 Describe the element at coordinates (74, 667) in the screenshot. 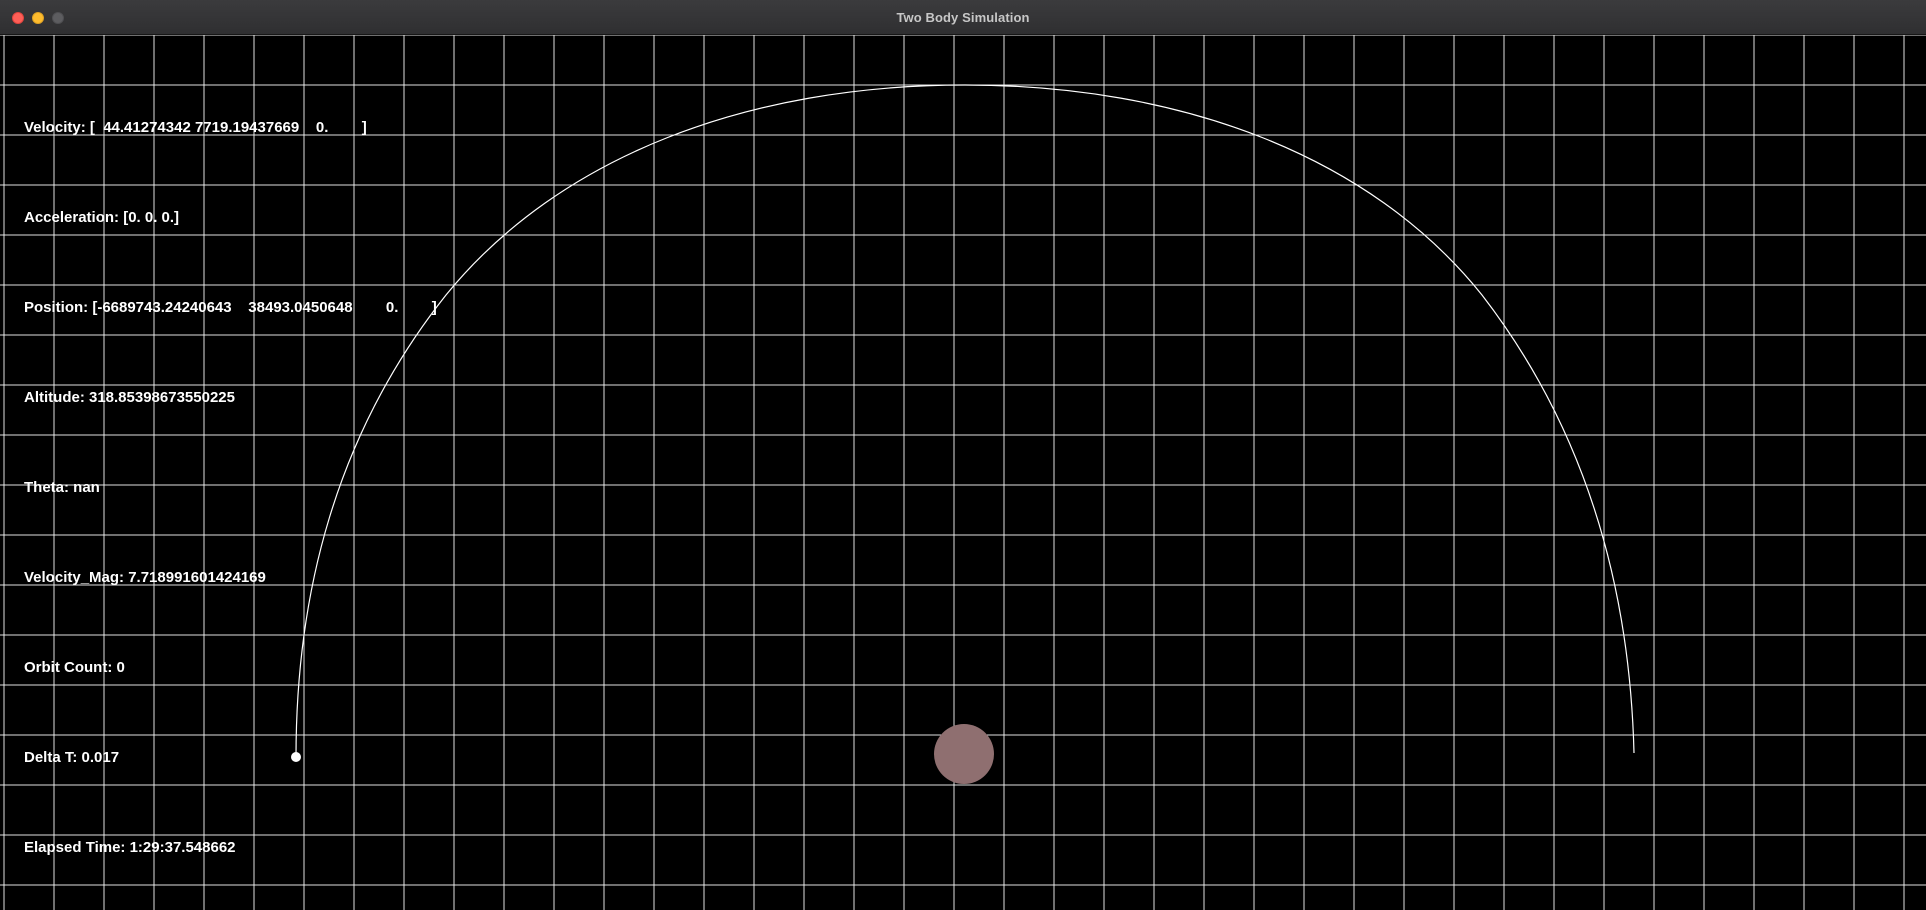

I see `orbit-count-readout: Orbit Count: 0` at that location.